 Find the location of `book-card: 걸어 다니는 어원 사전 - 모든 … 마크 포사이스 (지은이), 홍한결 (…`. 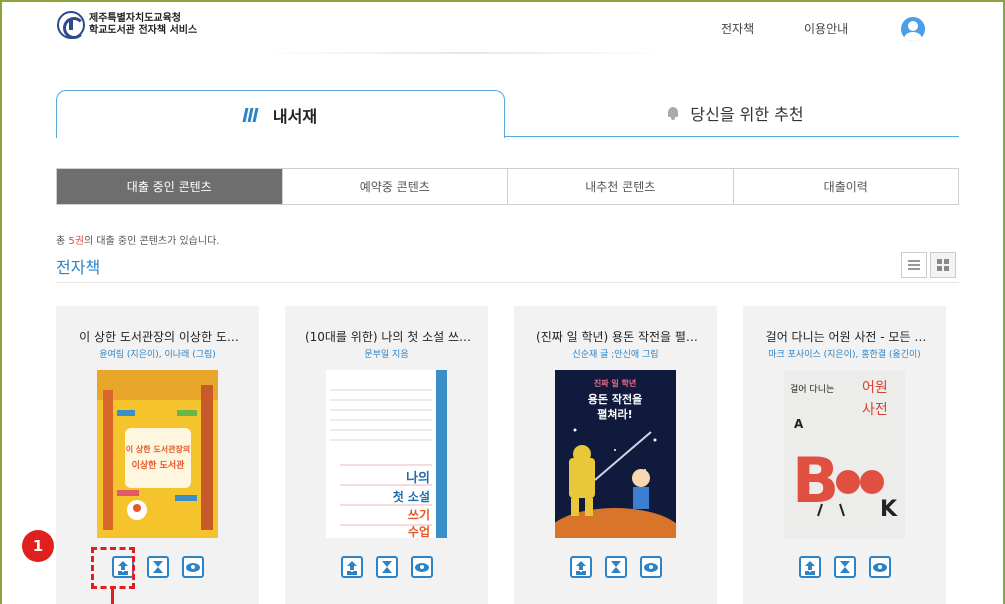

book-card: 걸어 다니는 어원 사전 - 모든 … 마크 포사이스 (지은이), 홍한결 (… is located at coordinates (844, 455).